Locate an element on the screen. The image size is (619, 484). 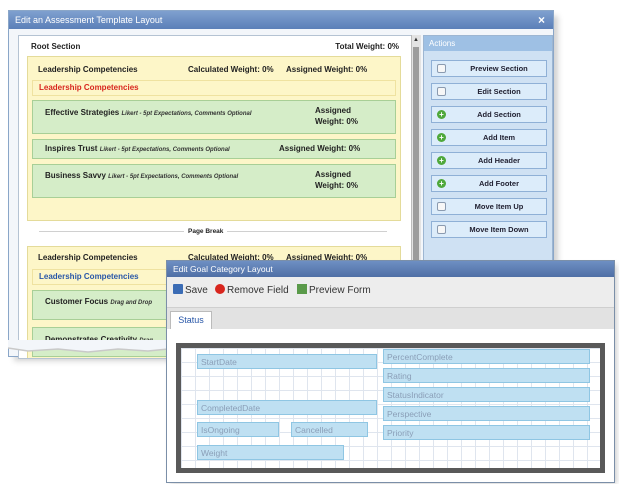
toolbar: Save Remove Field Preview Form is located at coordinates (390, 290).